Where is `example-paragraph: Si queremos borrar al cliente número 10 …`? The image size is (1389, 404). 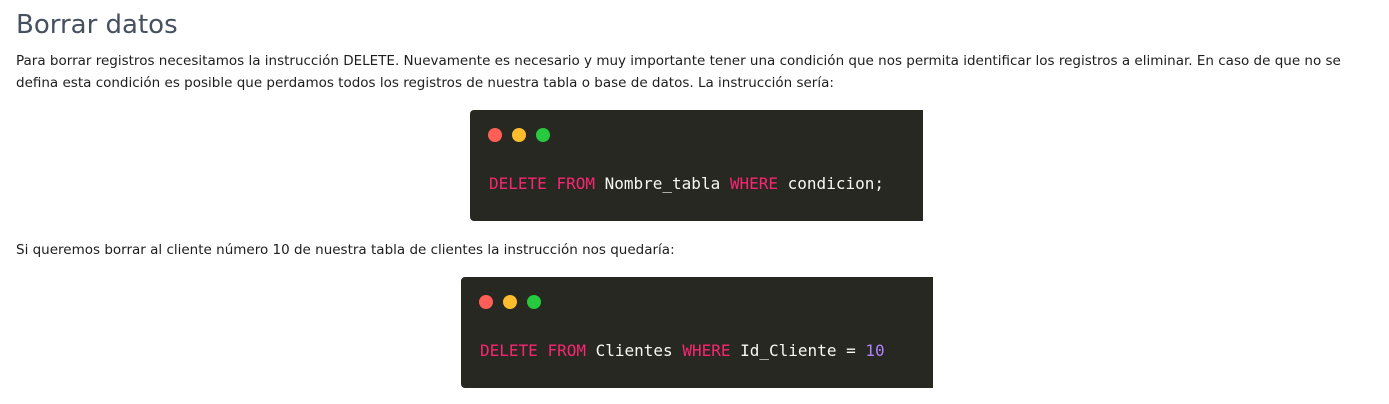
example-paragraph: Si queremos borrar al cliente número 10 … is located at coordinates (345, 250).